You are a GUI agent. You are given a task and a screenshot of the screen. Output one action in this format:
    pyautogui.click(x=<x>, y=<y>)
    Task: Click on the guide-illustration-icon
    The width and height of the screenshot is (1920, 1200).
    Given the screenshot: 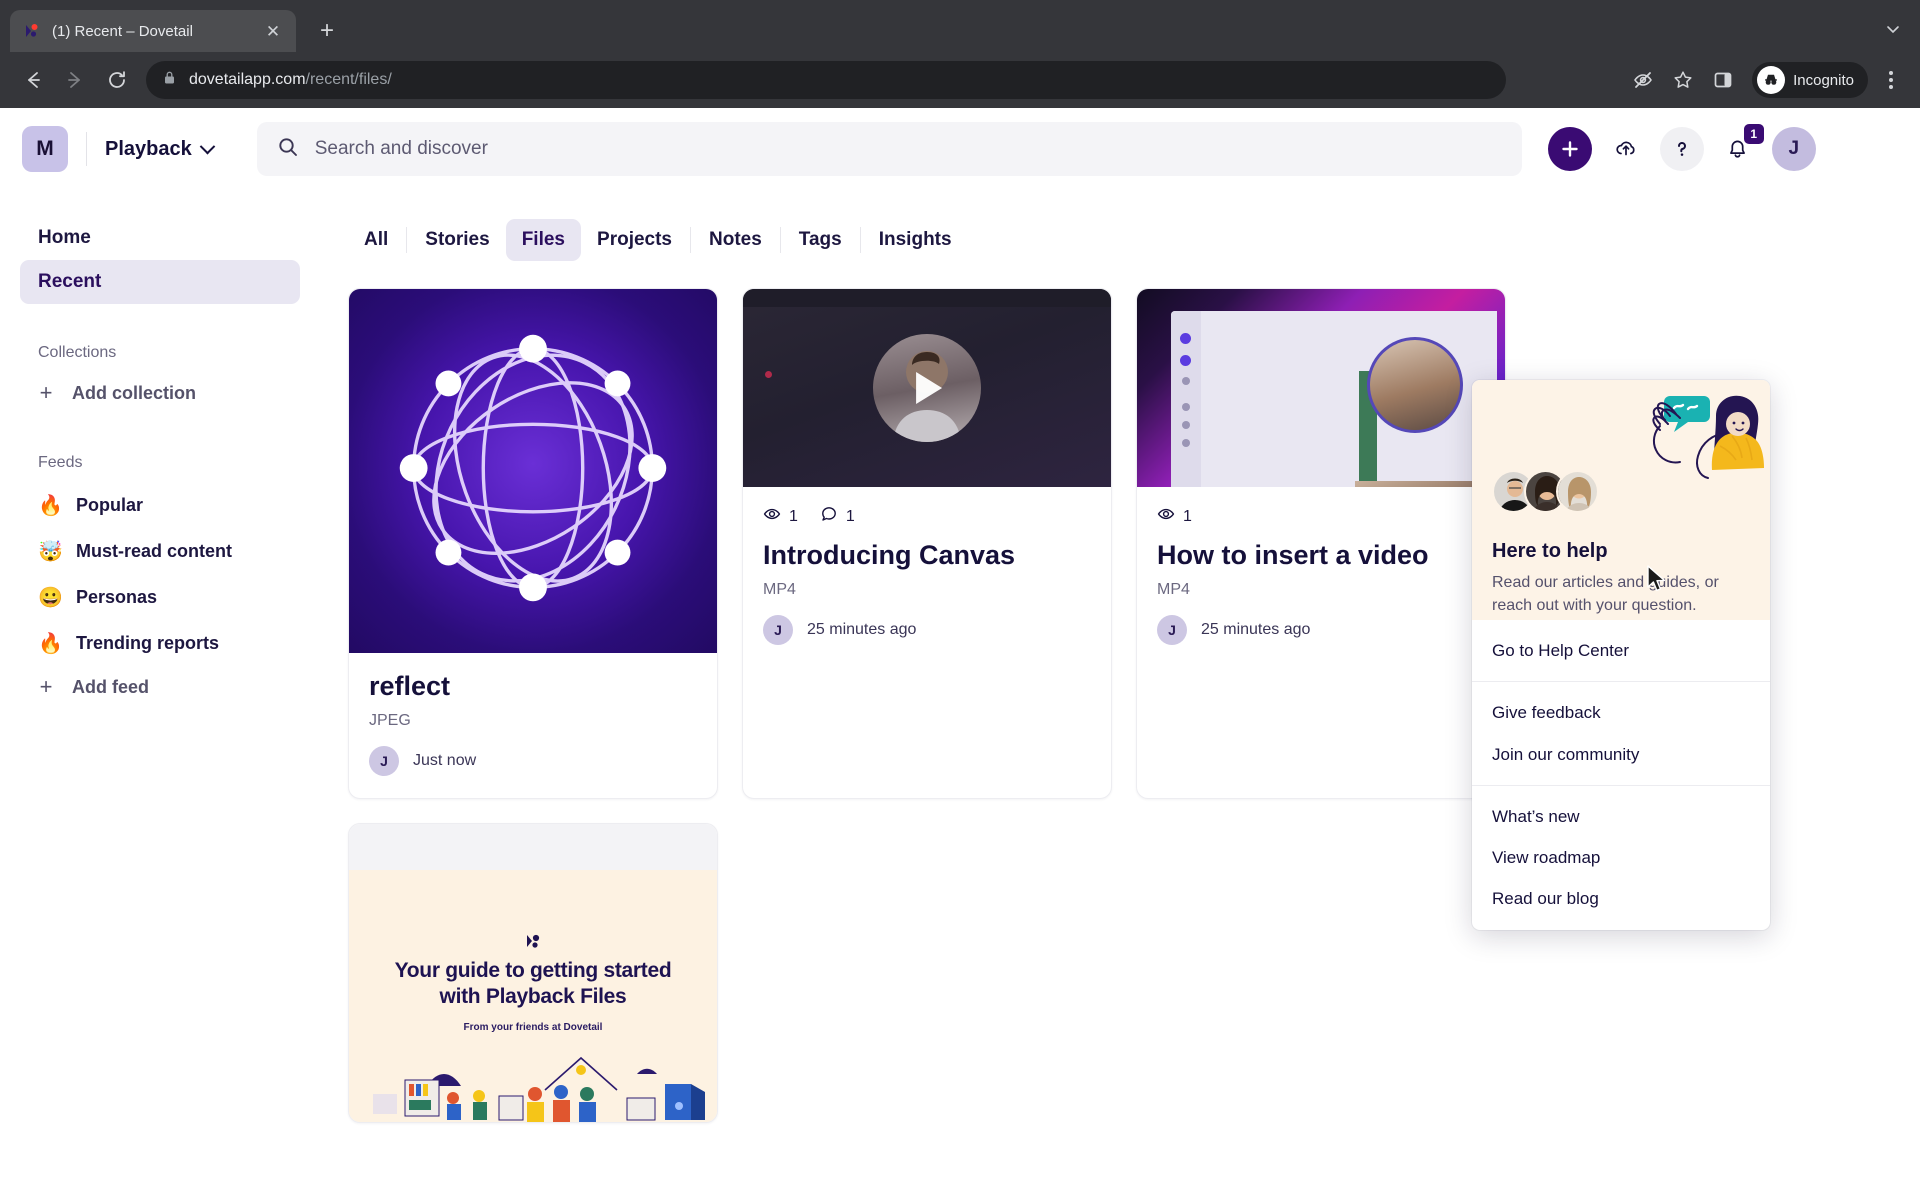 What is the action you would take?
    pyautogui.click(x=533, y=1068)
    